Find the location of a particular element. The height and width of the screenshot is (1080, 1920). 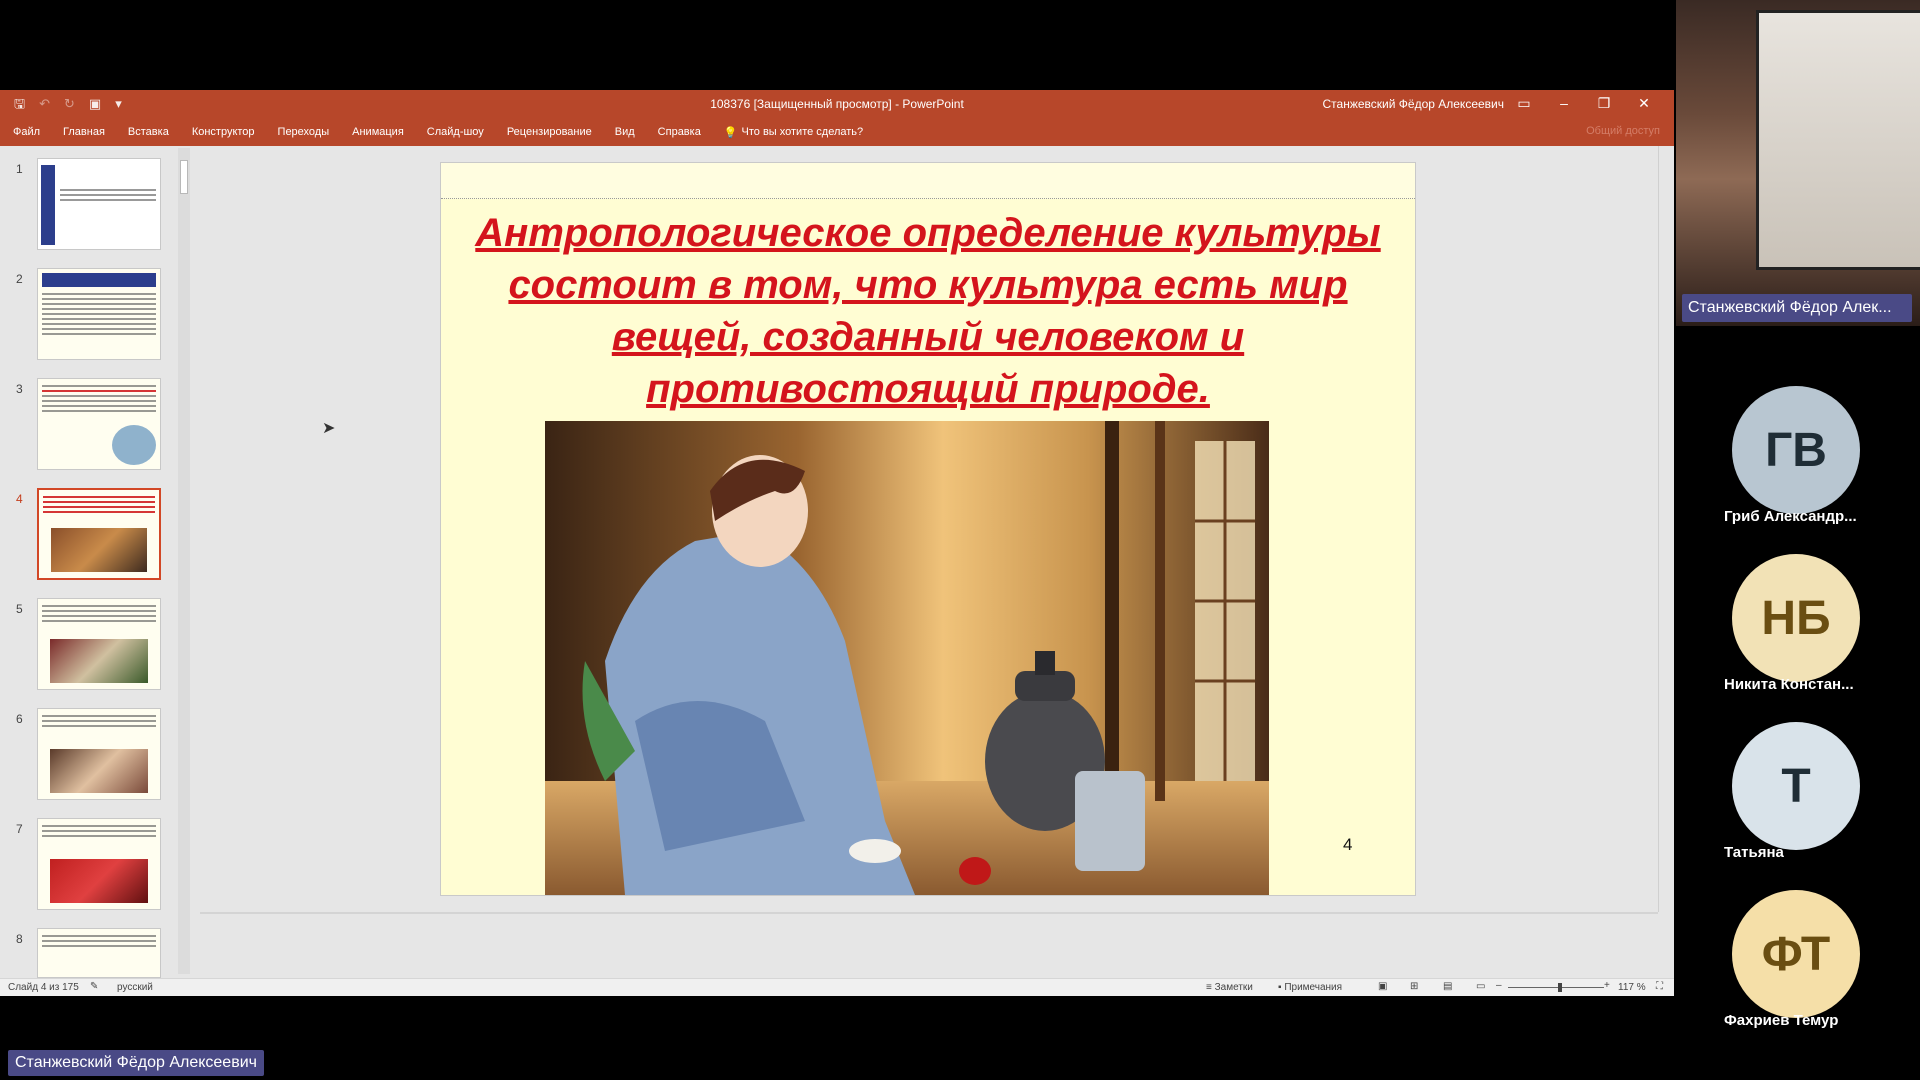

thumbnail-slide-4: 4 is located at coordinates (90, 534).